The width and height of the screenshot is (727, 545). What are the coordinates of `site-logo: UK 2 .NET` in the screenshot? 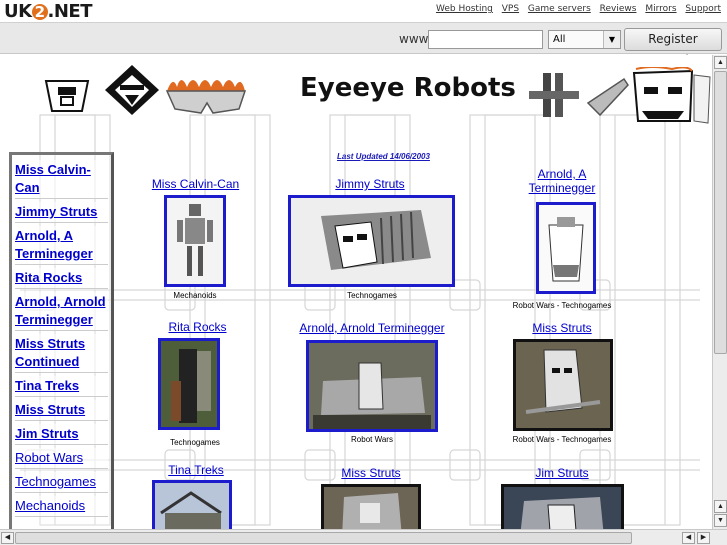 It's located at (48, 11).